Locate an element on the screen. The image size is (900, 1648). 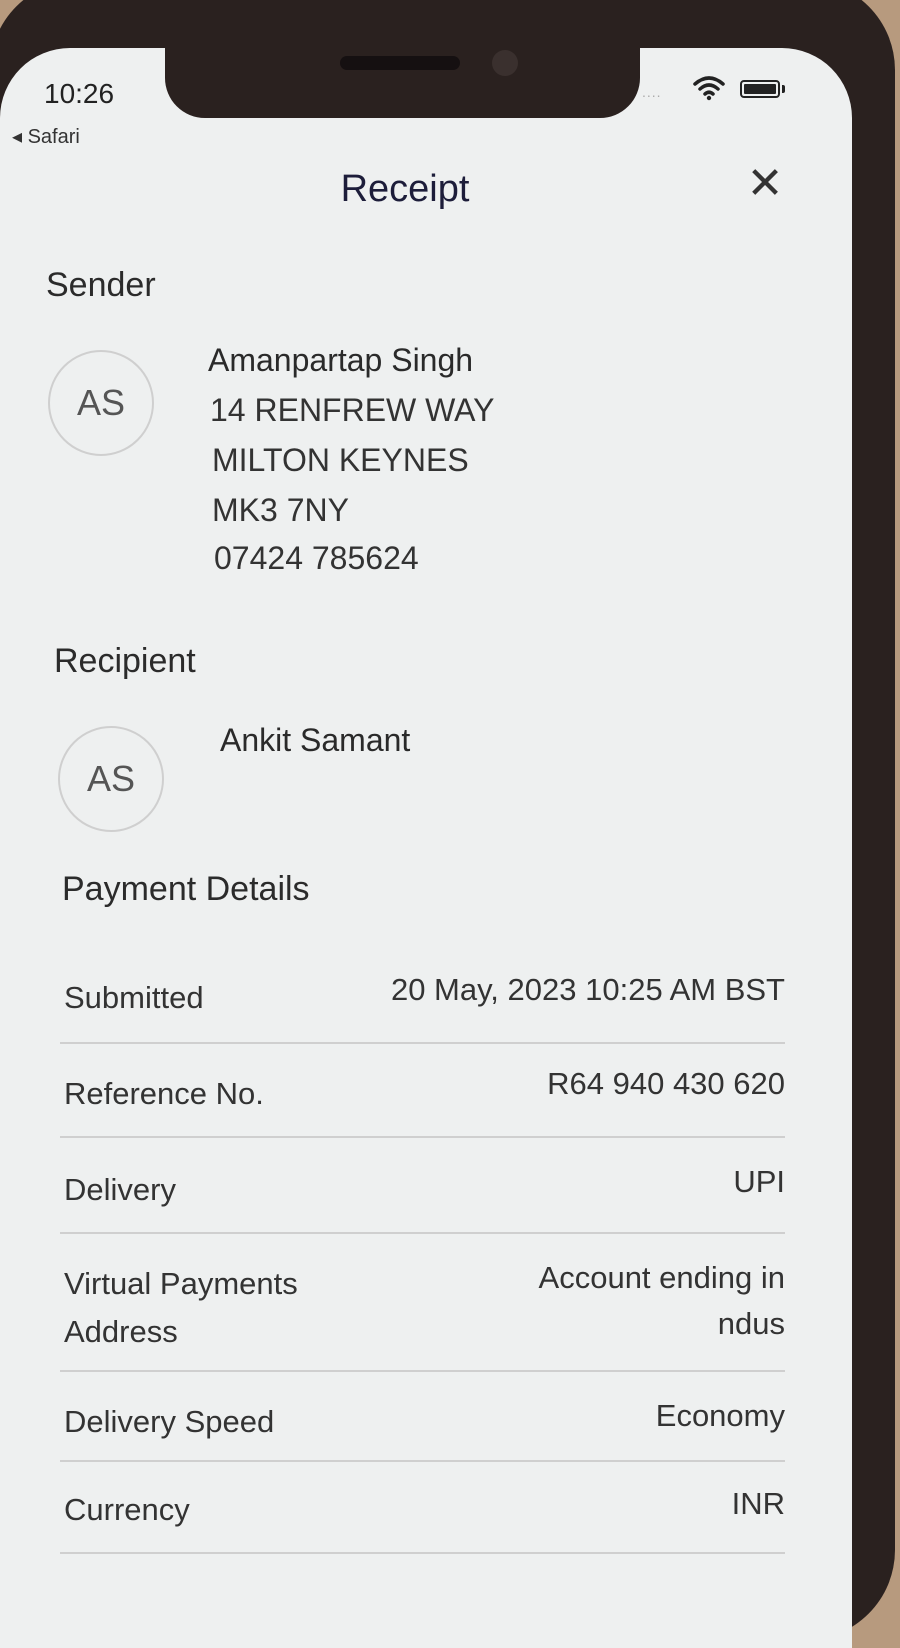
notch is located at coordinates (402, 74).